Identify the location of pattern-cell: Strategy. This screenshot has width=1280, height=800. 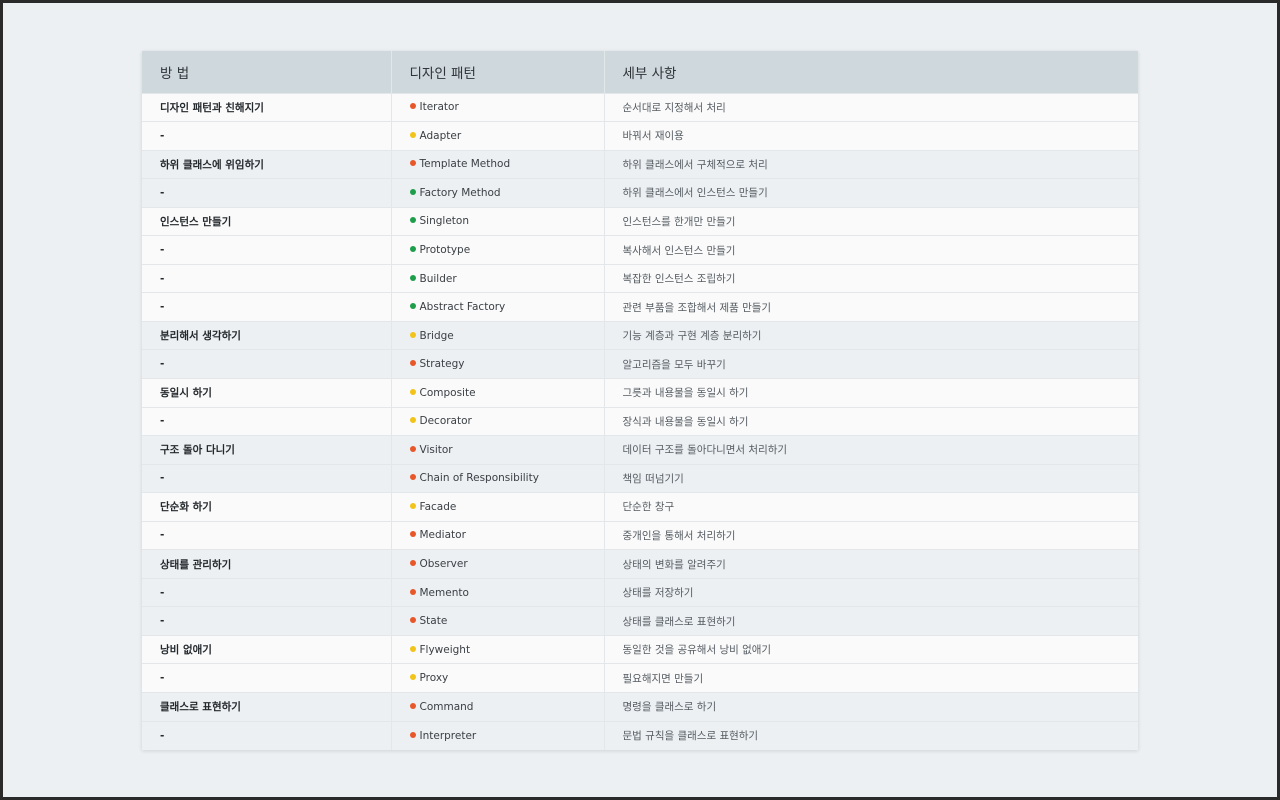
(498, 364).